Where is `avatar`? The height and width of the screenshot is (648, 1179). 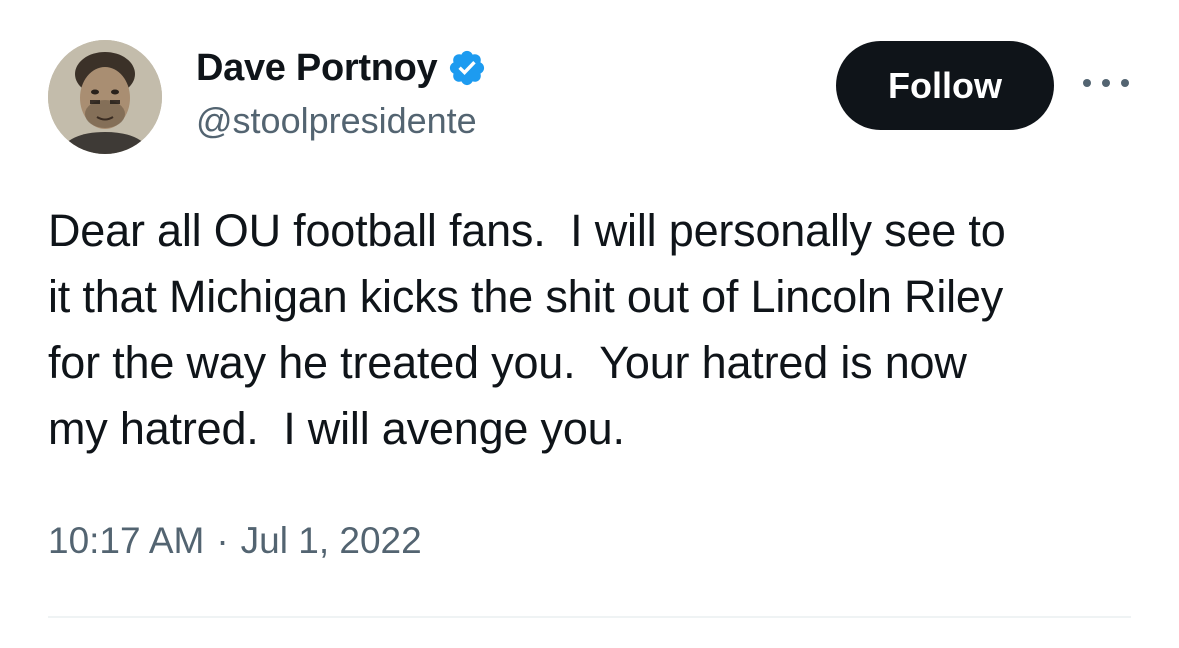 avatar is located at coordinates (105, 97).